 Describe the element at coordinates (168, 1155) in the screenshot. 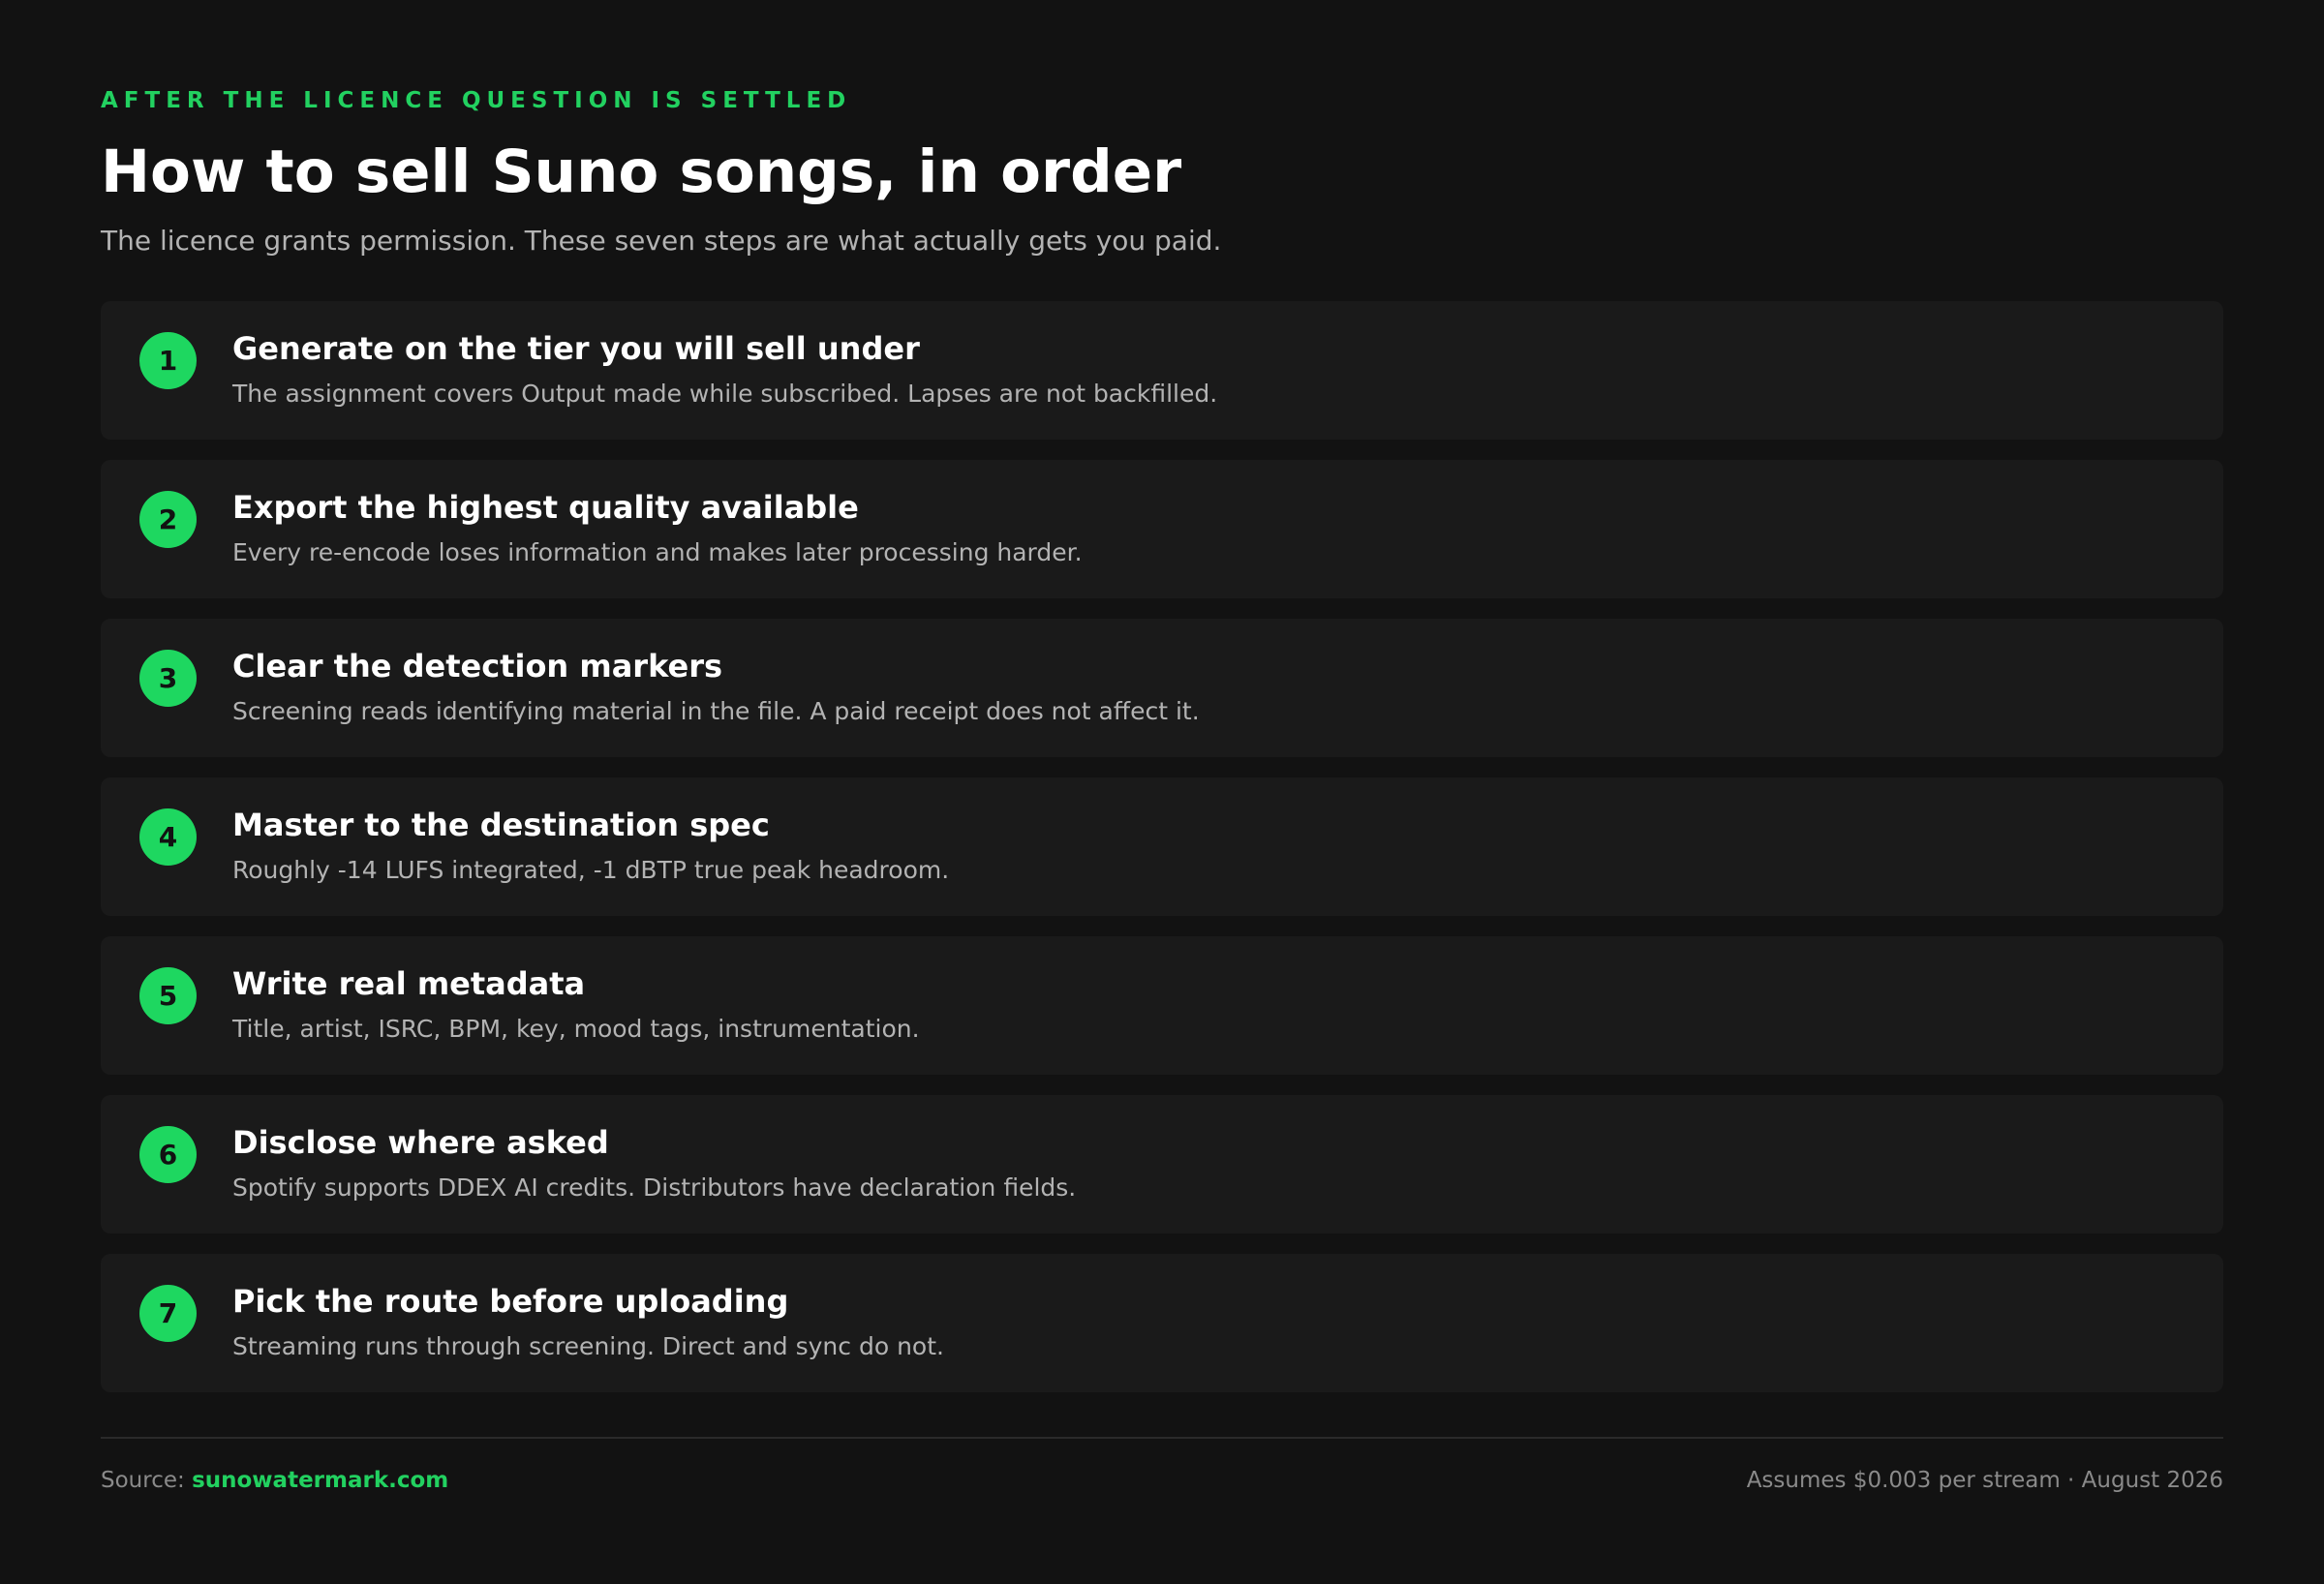

I see `step-number-badge: 6` at that location.